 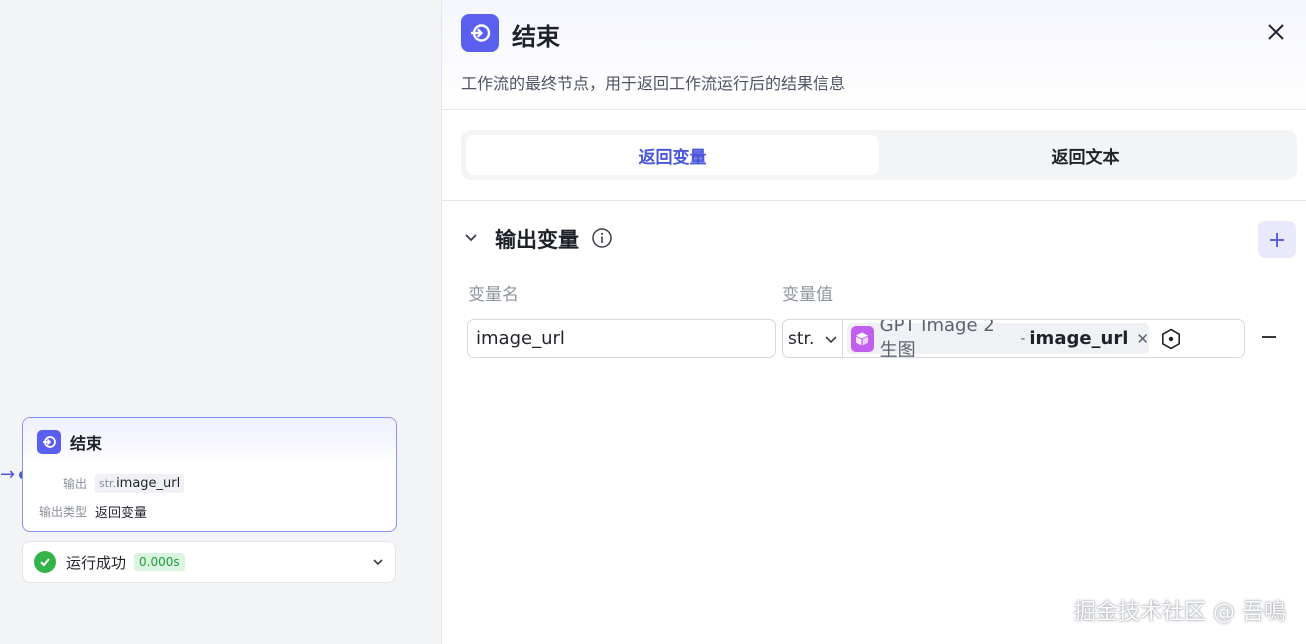 I want to click on node-output-type-value: 返回变量, so click(x=121, y=513).